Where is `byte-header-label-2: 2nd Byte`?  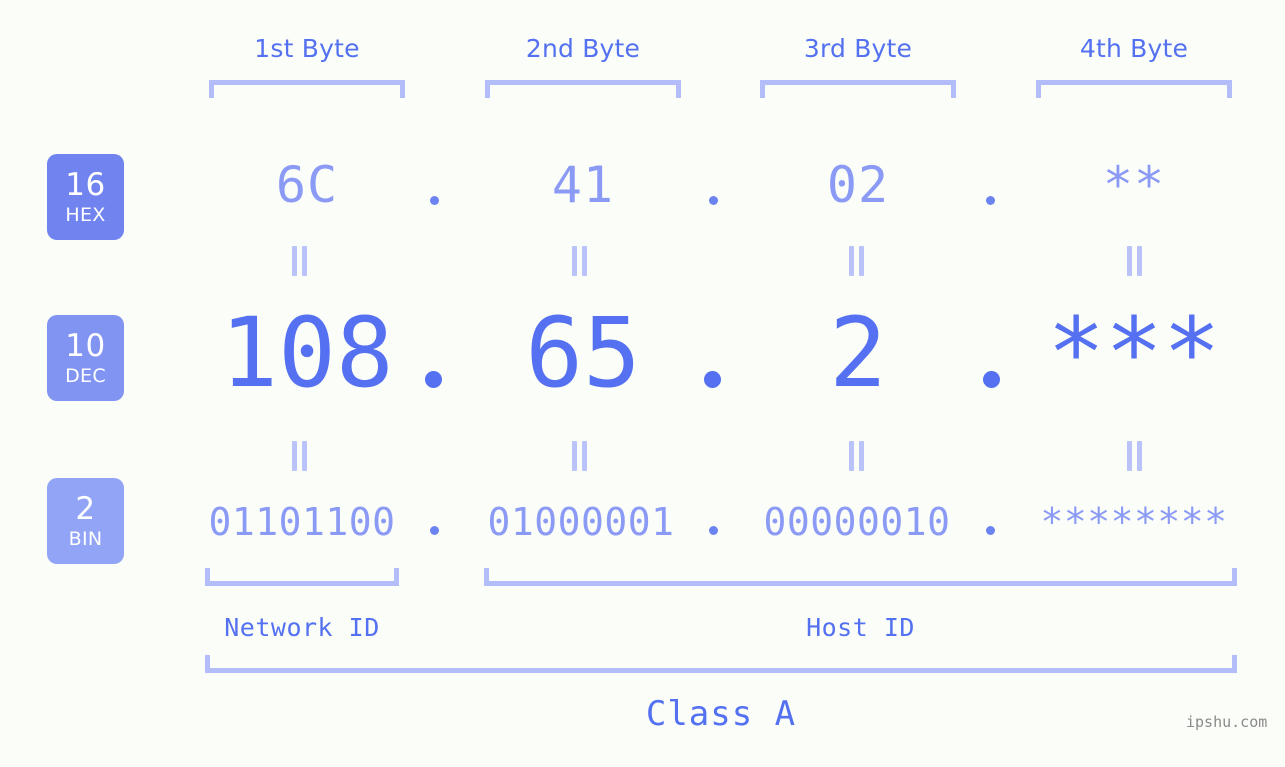 byte-header-label-2: 2nd Byte is located at coordinates (583, 48).